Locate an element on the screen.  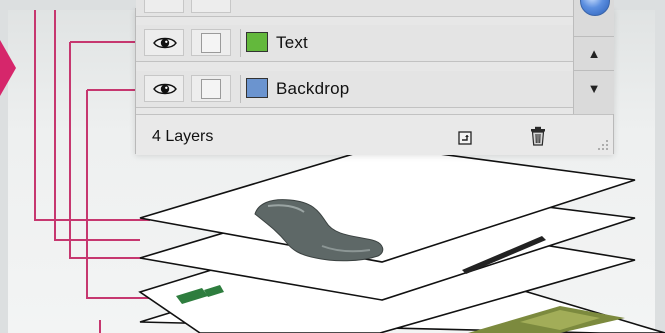
scroll-down-button: ▼ is located at coordinates (594, 87).